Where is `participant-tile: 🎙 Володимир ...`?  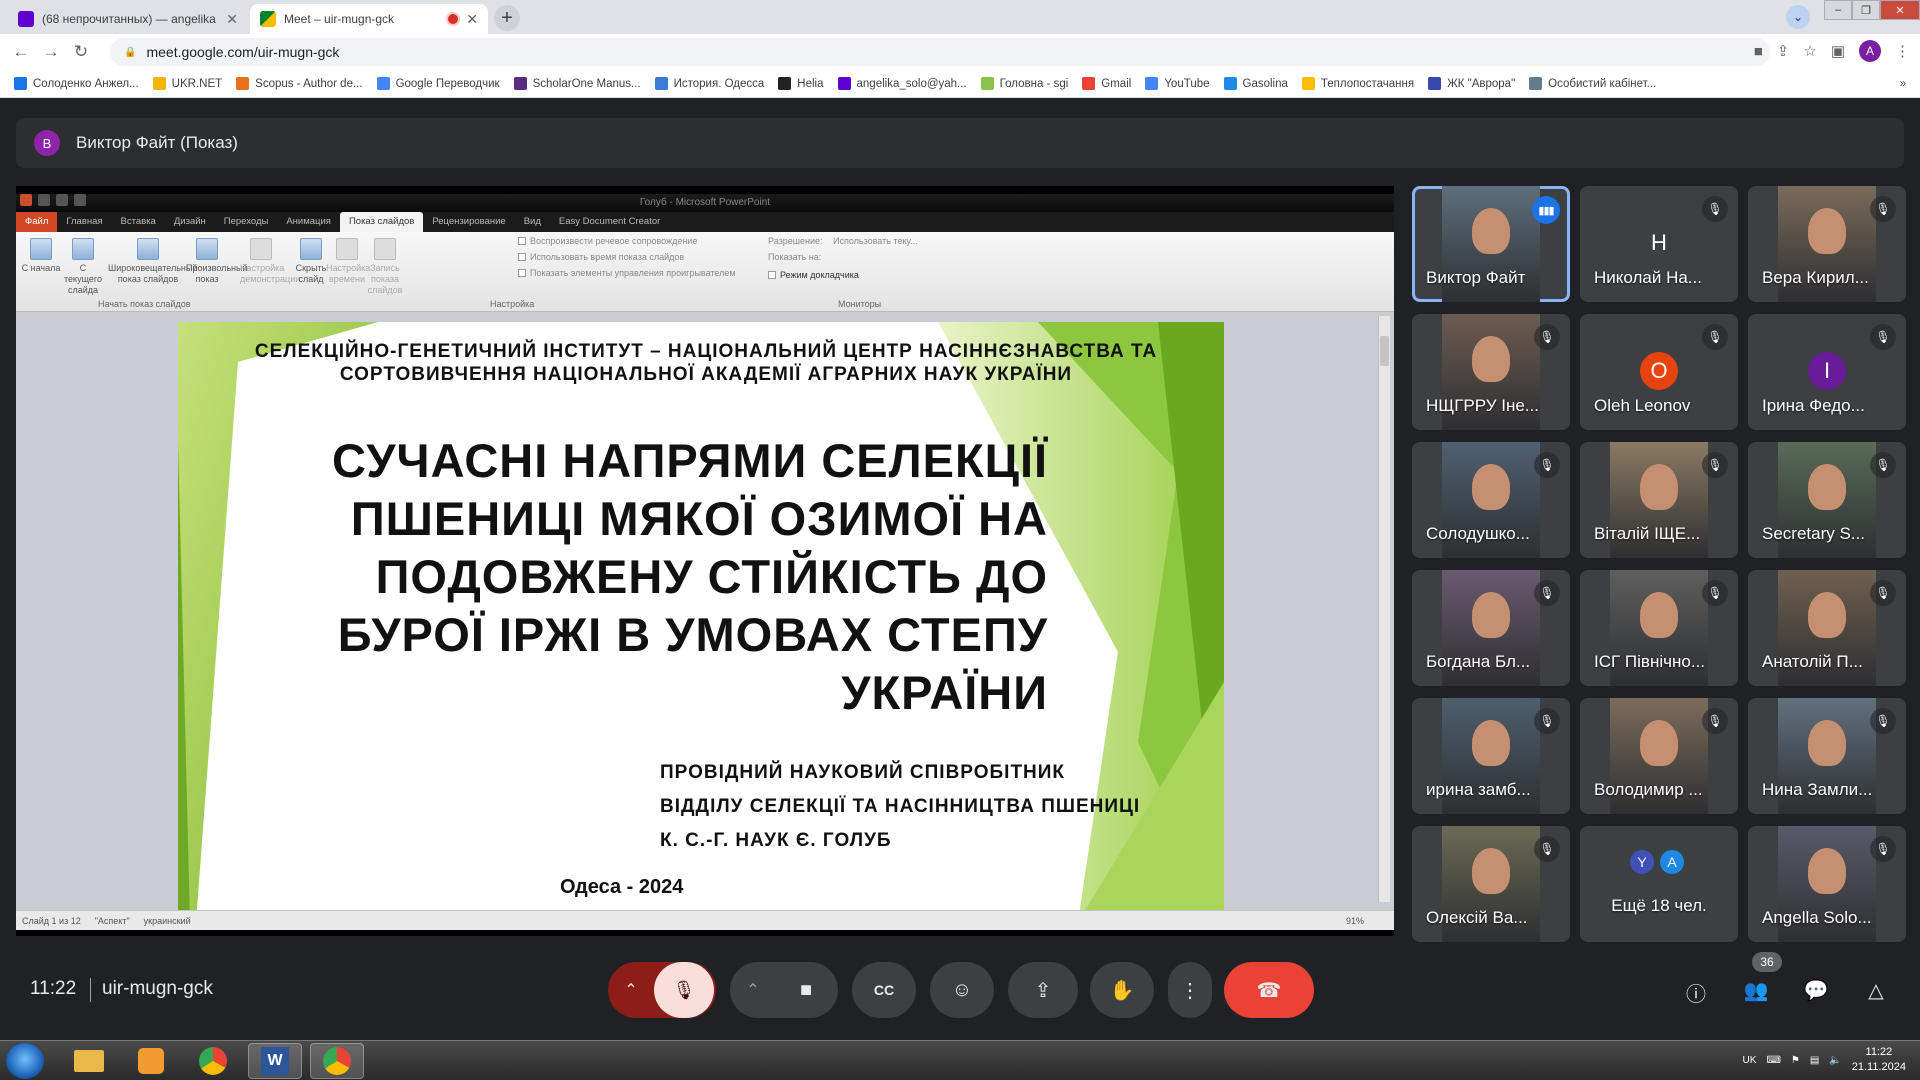
participant-tile: 🎙 Володимир ... is located at coordinates (1659, 756).